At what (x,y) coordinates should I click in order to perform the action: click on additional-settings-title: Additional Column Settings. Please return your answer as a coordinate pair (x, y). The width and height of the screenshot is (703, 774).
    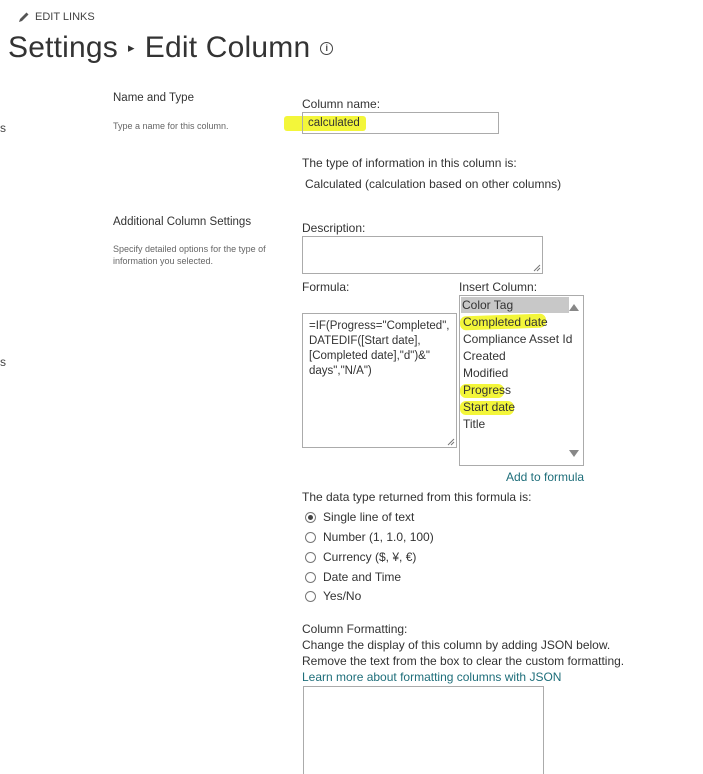
    Looking at the image, I should click on (182, 222).